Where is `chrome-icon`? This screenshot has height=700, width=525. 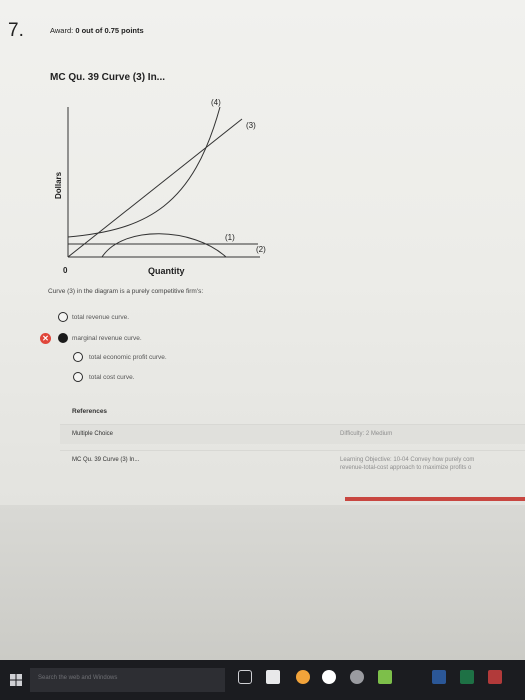 chrome-icon is located at coordinates (329, 677).